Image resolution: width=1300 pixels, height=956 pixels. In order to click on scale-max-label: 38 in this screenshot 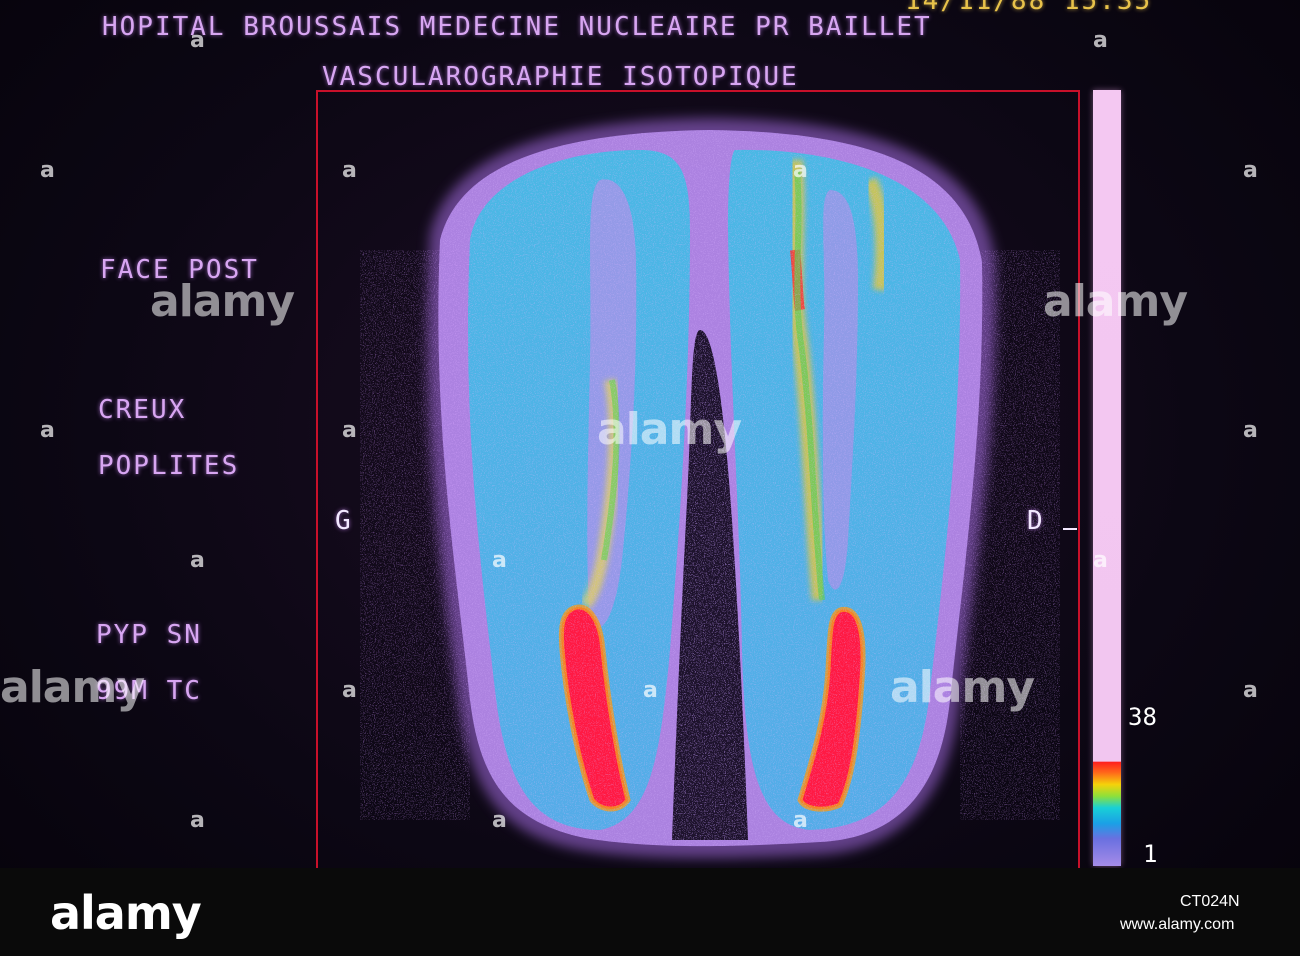, I will do `click(1142, 717)`.